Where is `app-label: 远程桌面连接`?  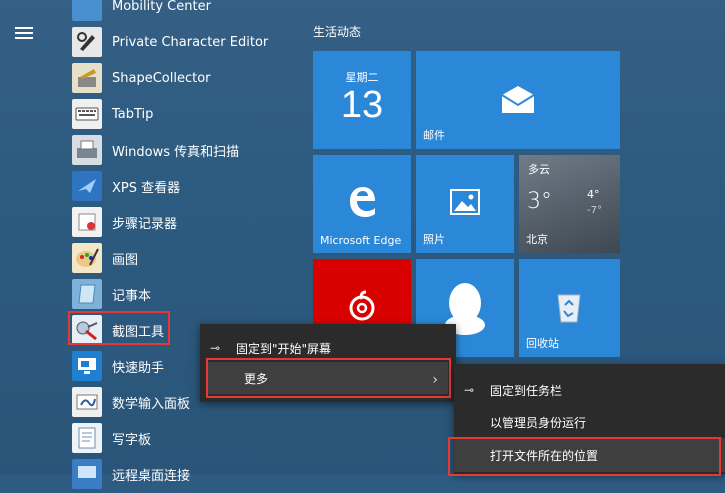
app-label: 远程桌面连接 is located at coordinates (151, 476).